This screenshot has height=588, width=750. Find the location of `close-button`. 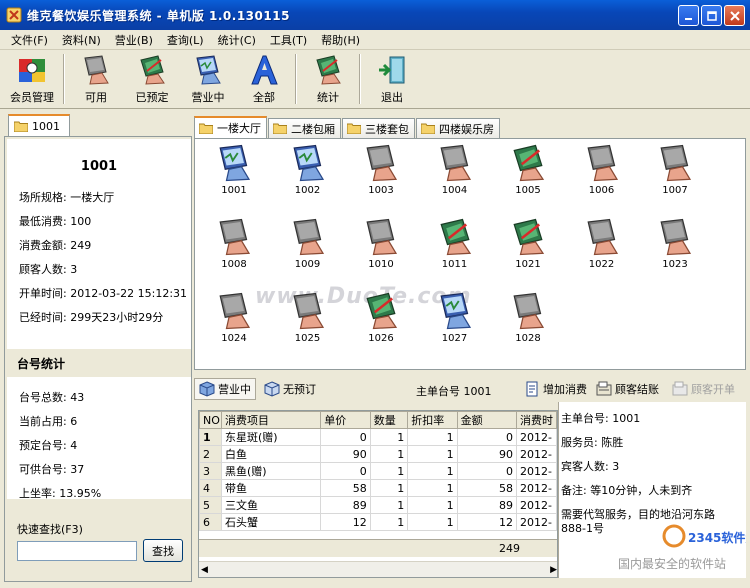

close-button is located at coordinates (734, 15).